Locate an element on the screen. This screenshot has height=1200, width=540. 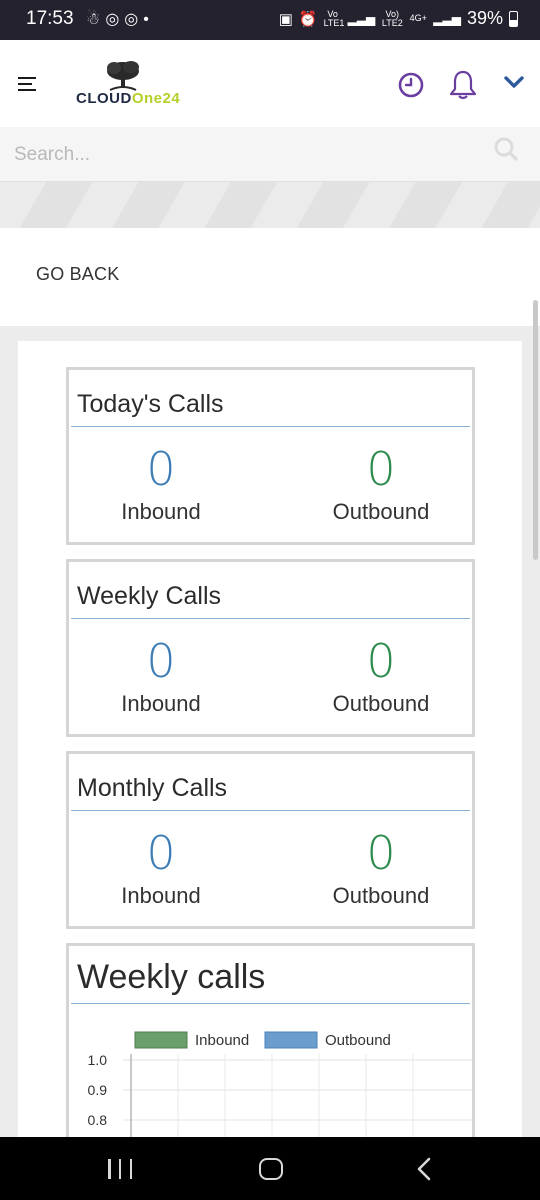
bell-icon is located at coordinates (463, 85).